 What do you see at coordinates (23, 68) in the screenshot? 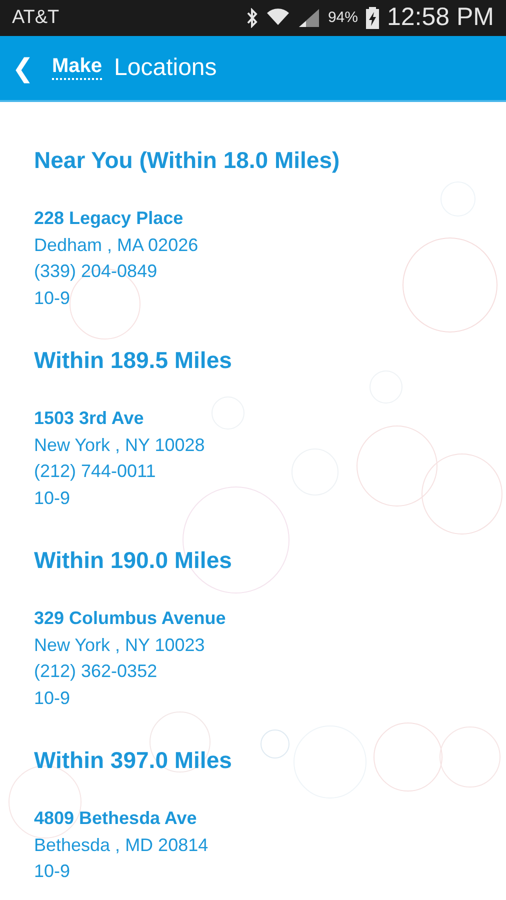
I see `back-button: ❮` at bounding box center [23, 68].